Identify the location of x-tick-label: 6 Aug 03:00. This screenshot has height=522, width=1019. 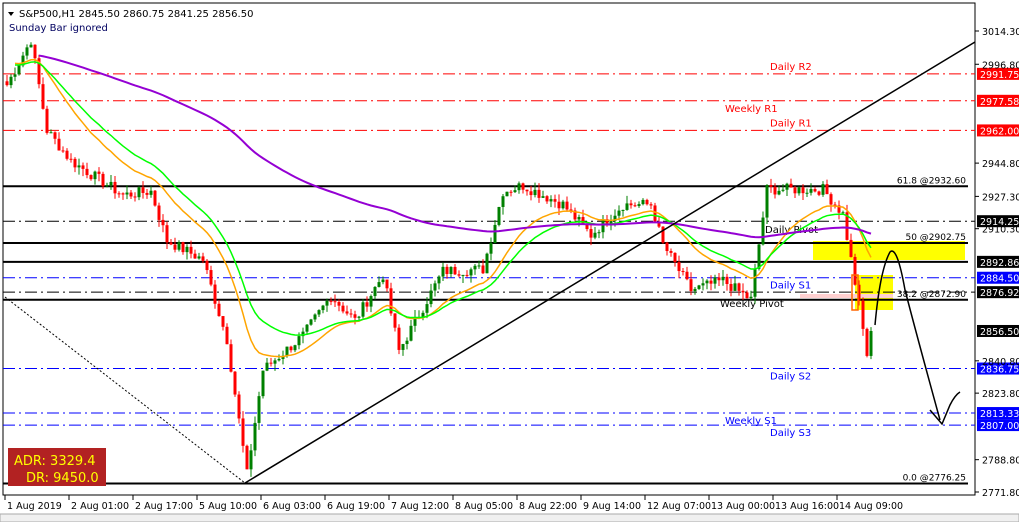
(292, 506).